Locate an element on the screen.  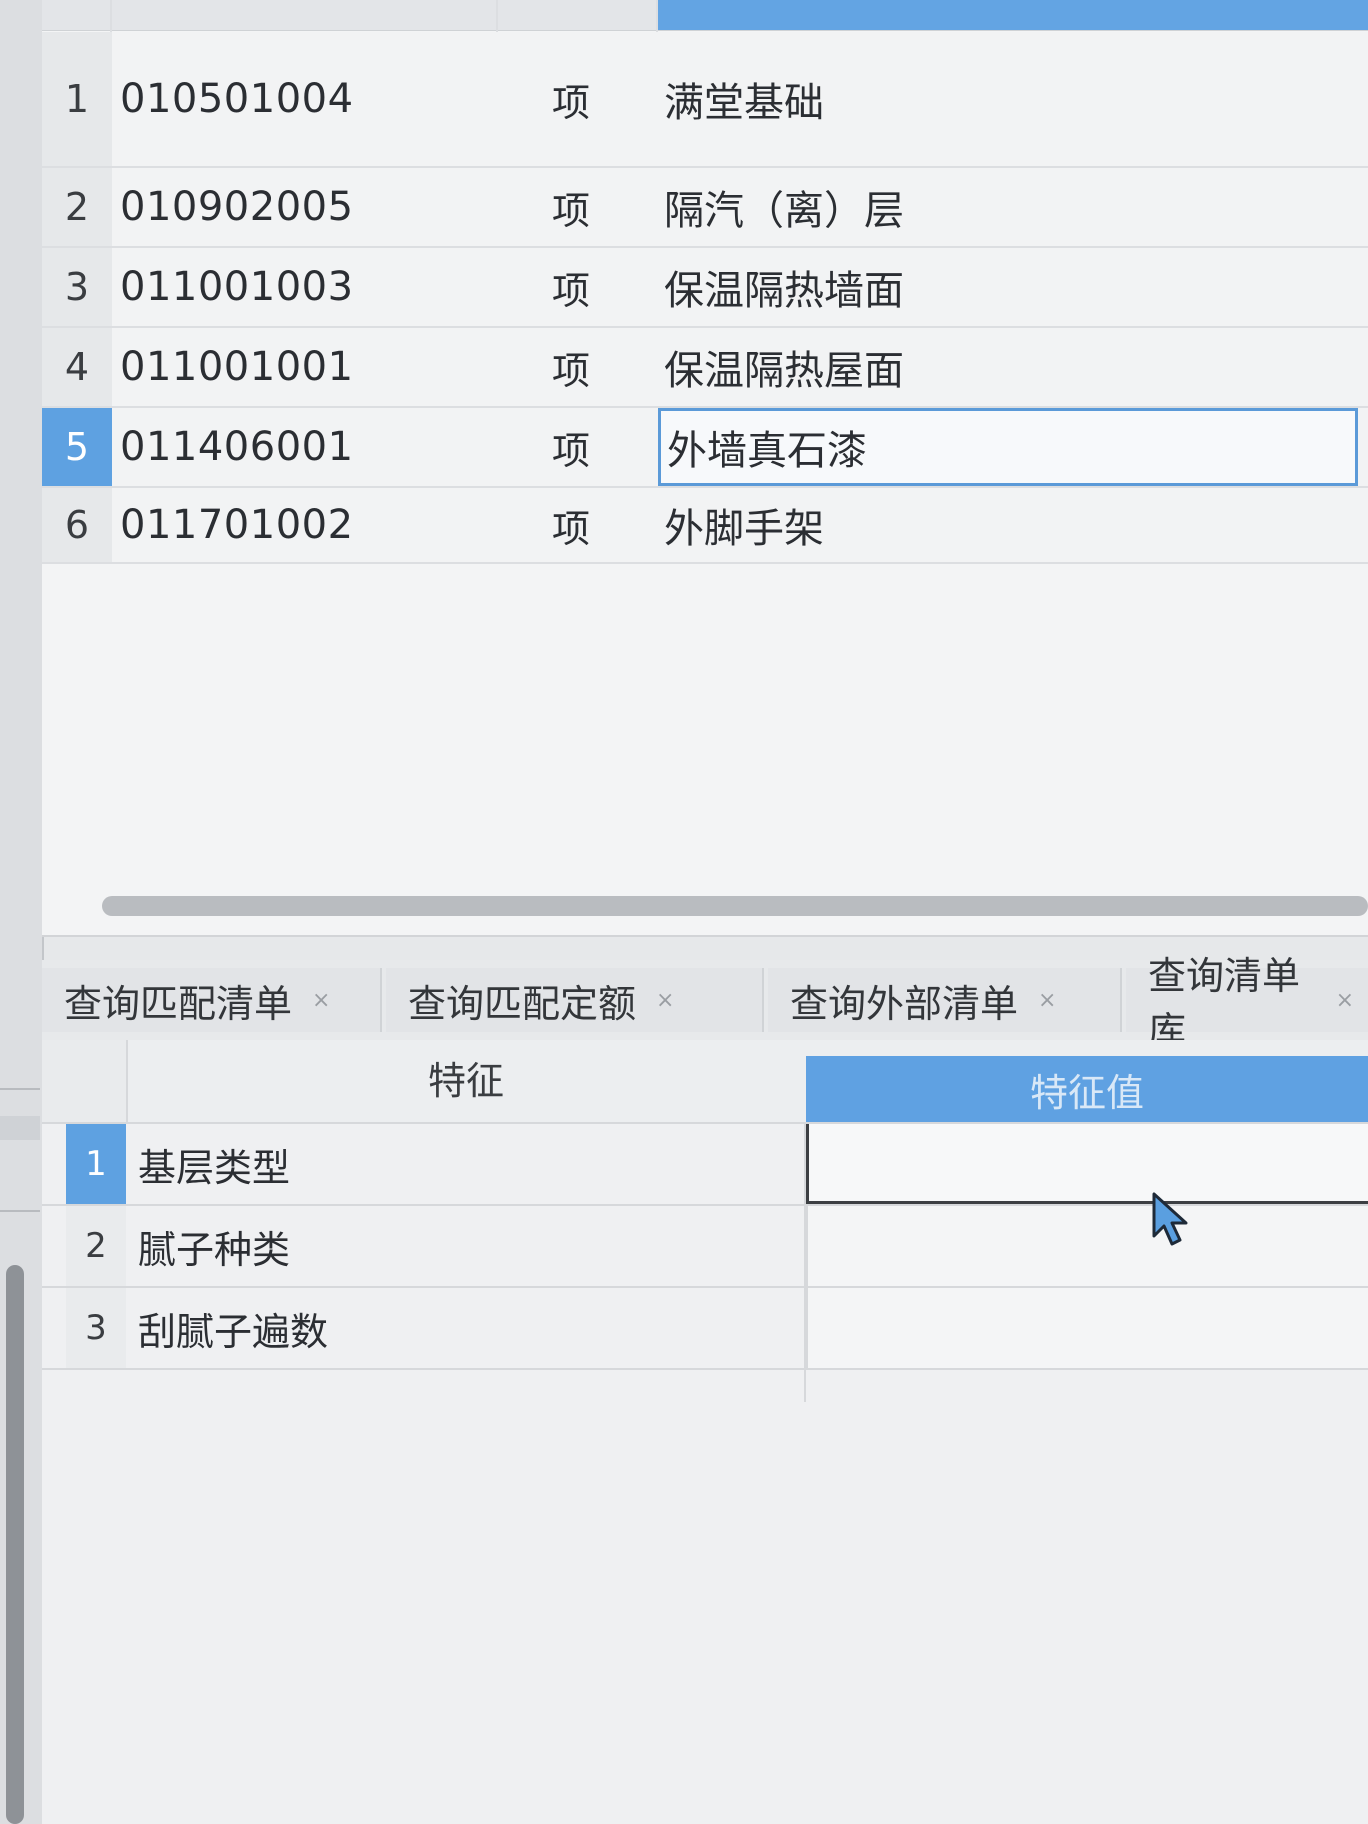
item-name: 保温隔热墙面 is located at coordinates (784, 291).